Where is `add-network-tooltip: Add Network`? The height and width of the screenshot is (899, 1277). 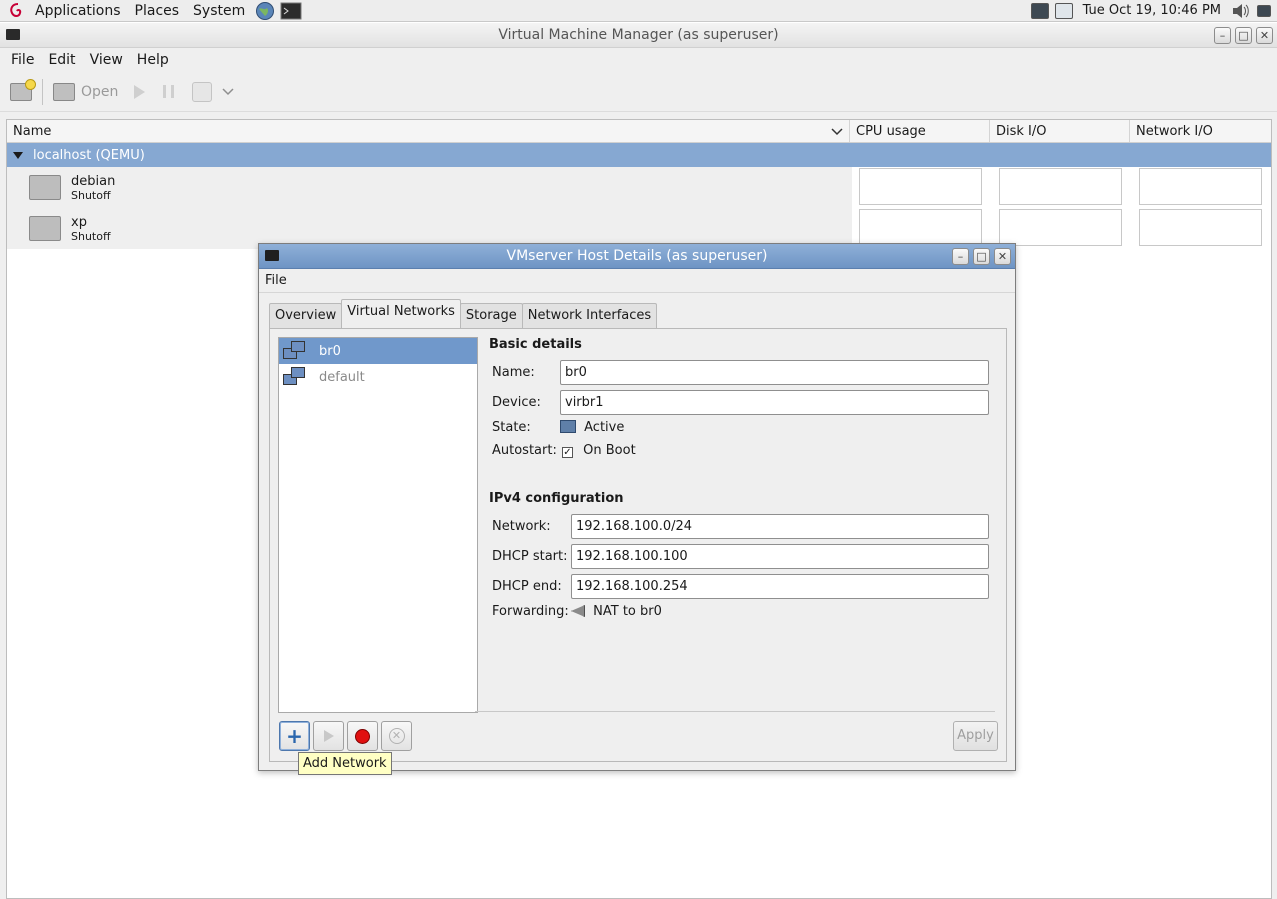 add-network-tooltip: Add Network is located at coordinates (345, 763).